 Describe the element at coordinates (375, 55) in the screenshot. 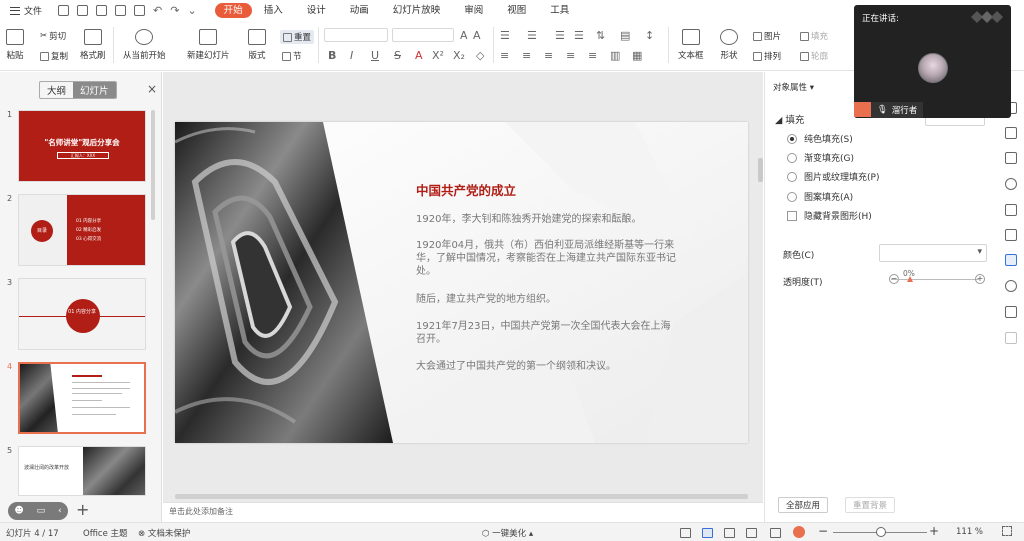

I see `underline-icon: U` at that location.